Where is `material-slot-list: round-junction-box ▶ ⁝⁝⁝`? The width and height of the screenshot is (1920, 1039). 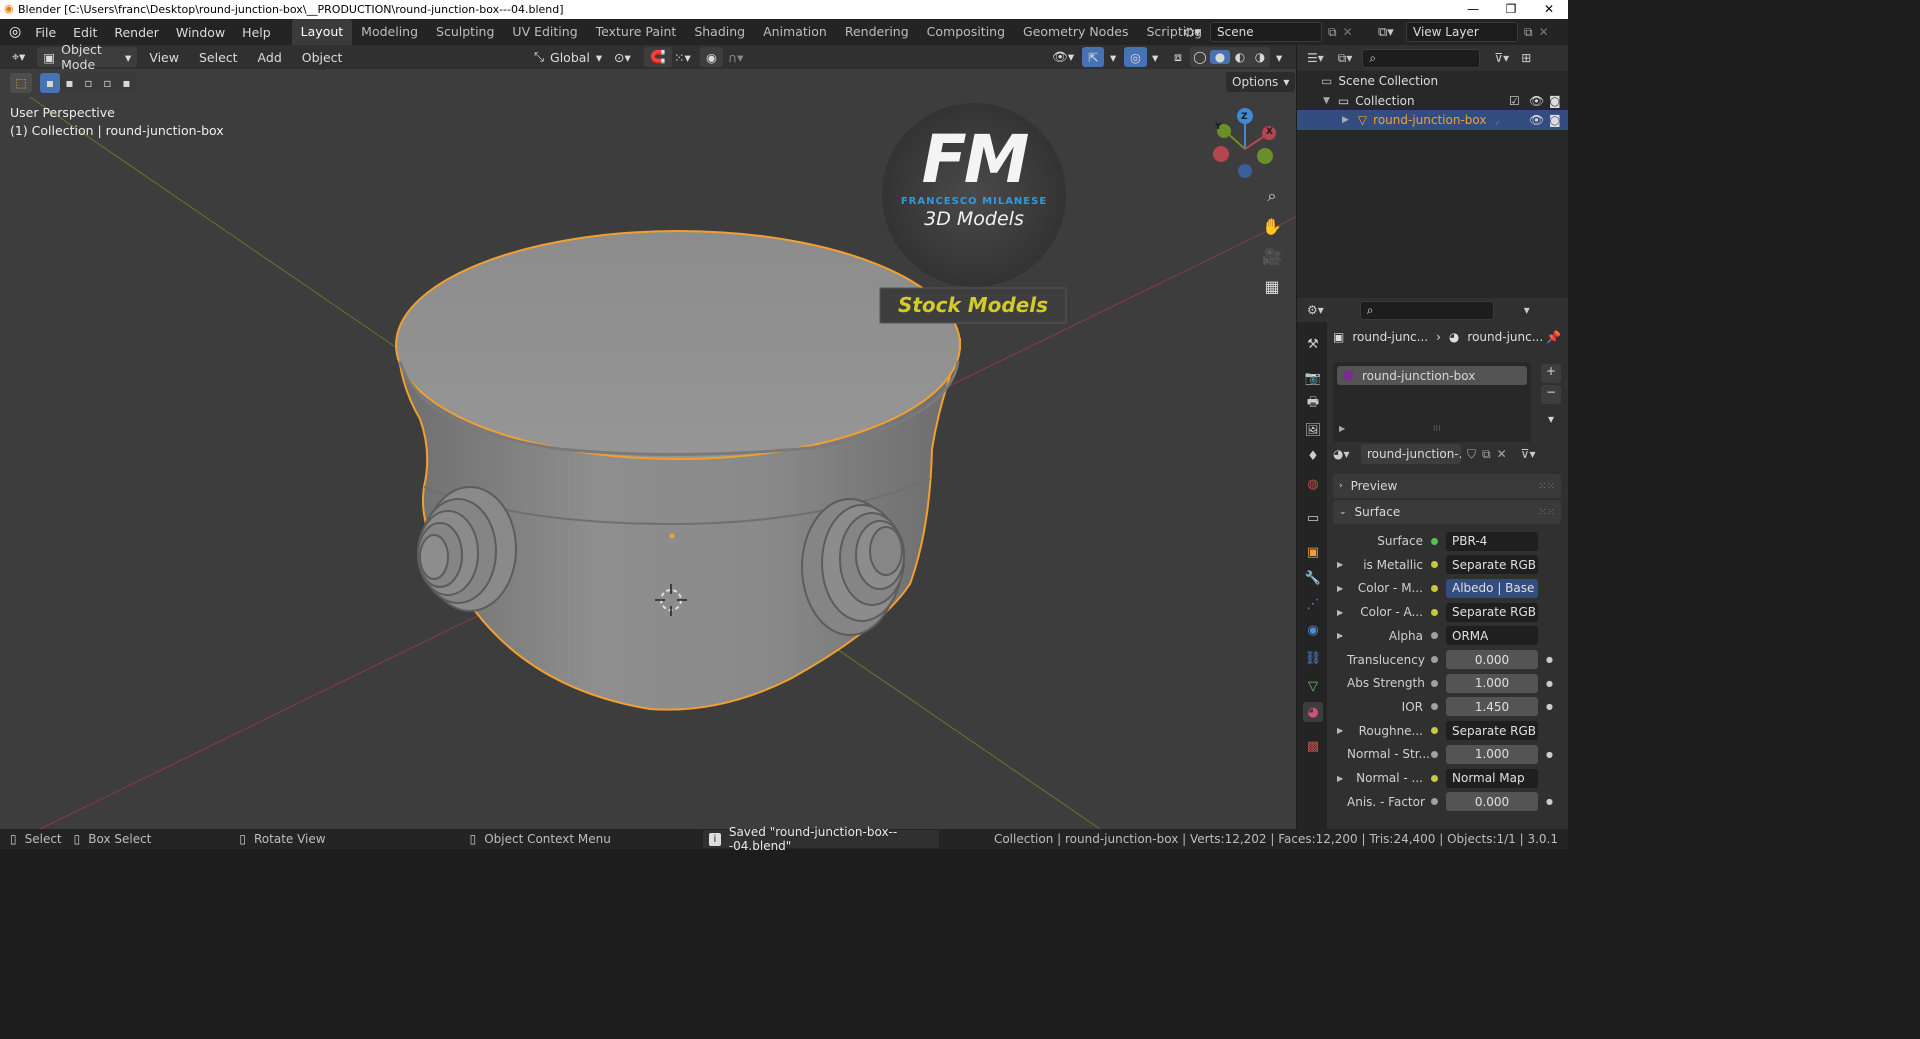
material-slot-list: round-junction-box ▶ ⁝⁝⁝ is located at coordinates (1432, 402).